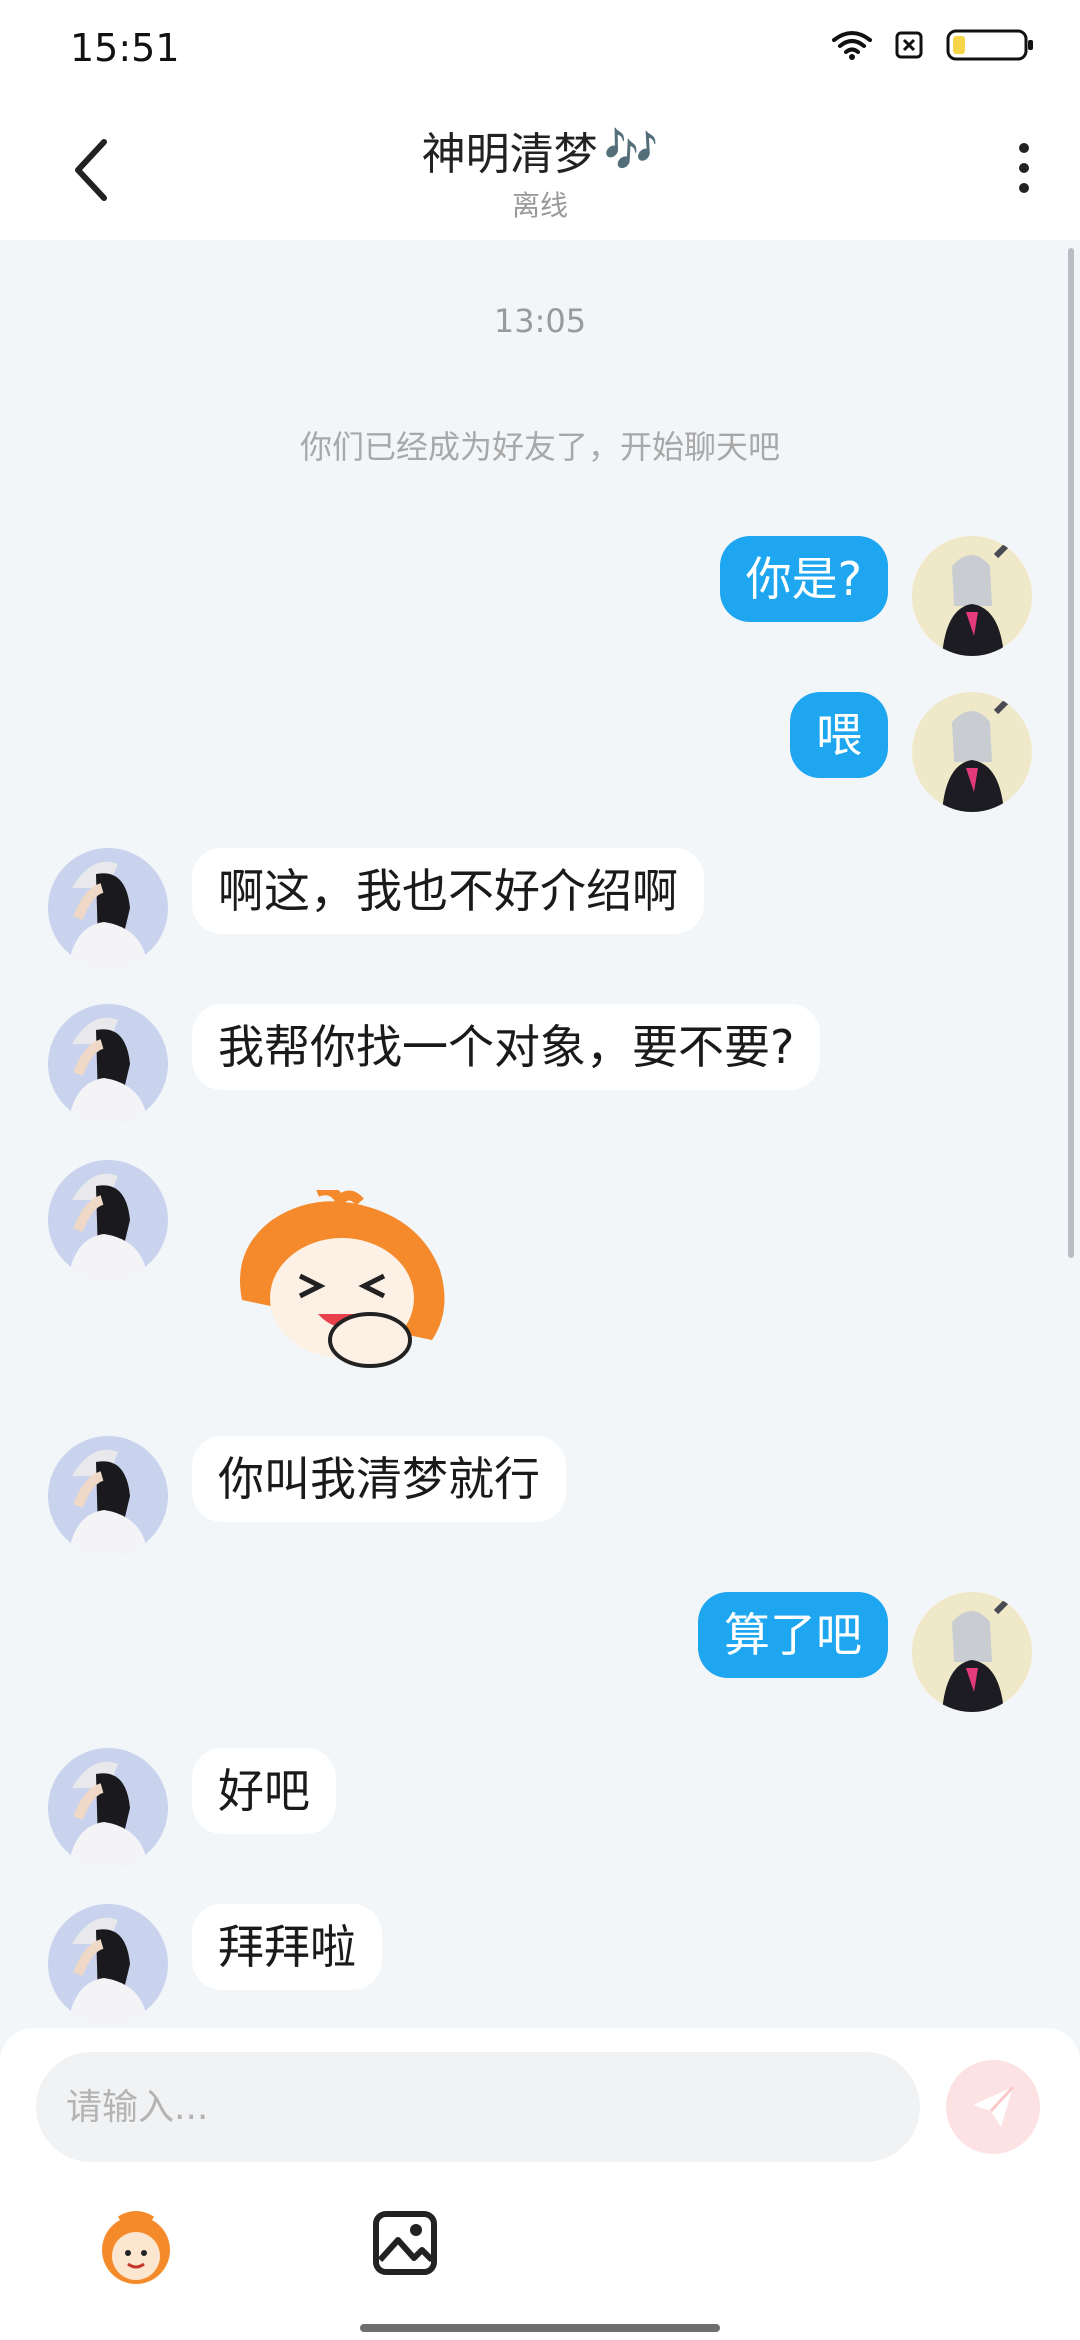  I want to click on contact-name: 神明清梦 🎶, so click(540, 150).